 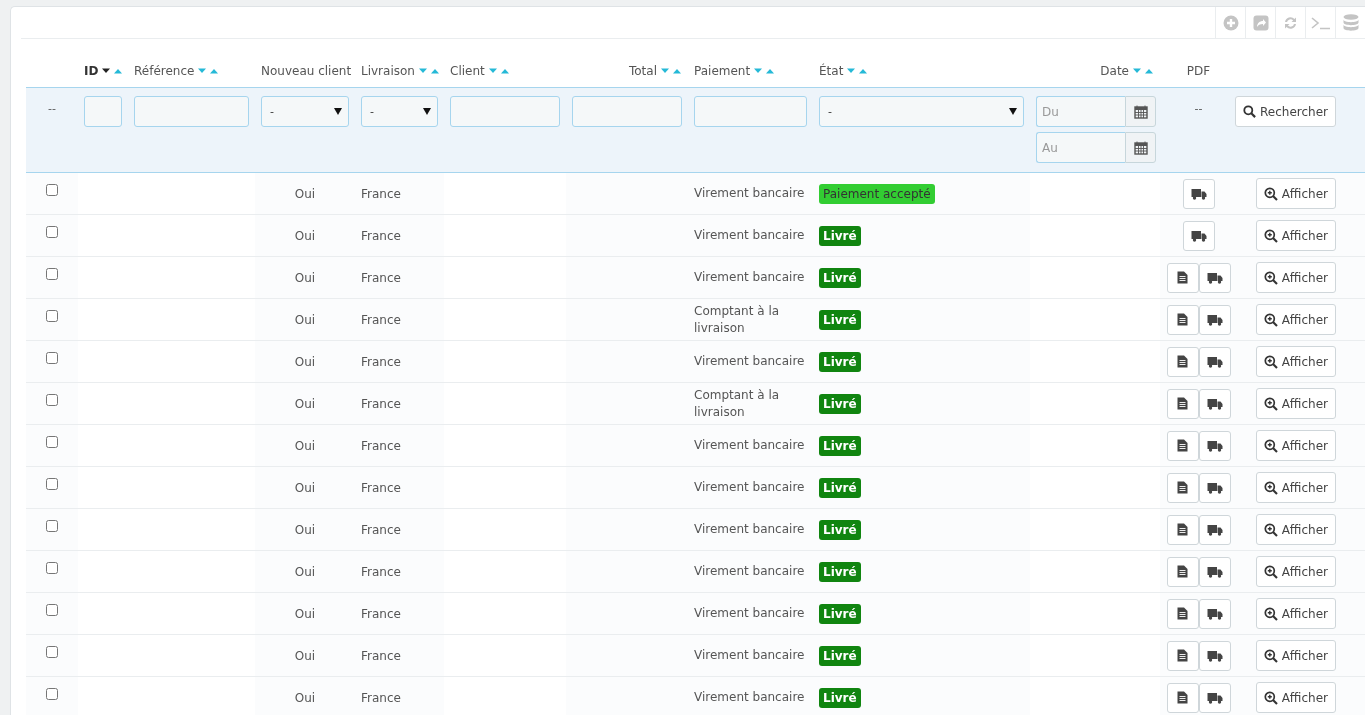 What do you see at coordinates (921, 111) in the screenshot?
I see `status-select: -` at bounding box center [921, 111].